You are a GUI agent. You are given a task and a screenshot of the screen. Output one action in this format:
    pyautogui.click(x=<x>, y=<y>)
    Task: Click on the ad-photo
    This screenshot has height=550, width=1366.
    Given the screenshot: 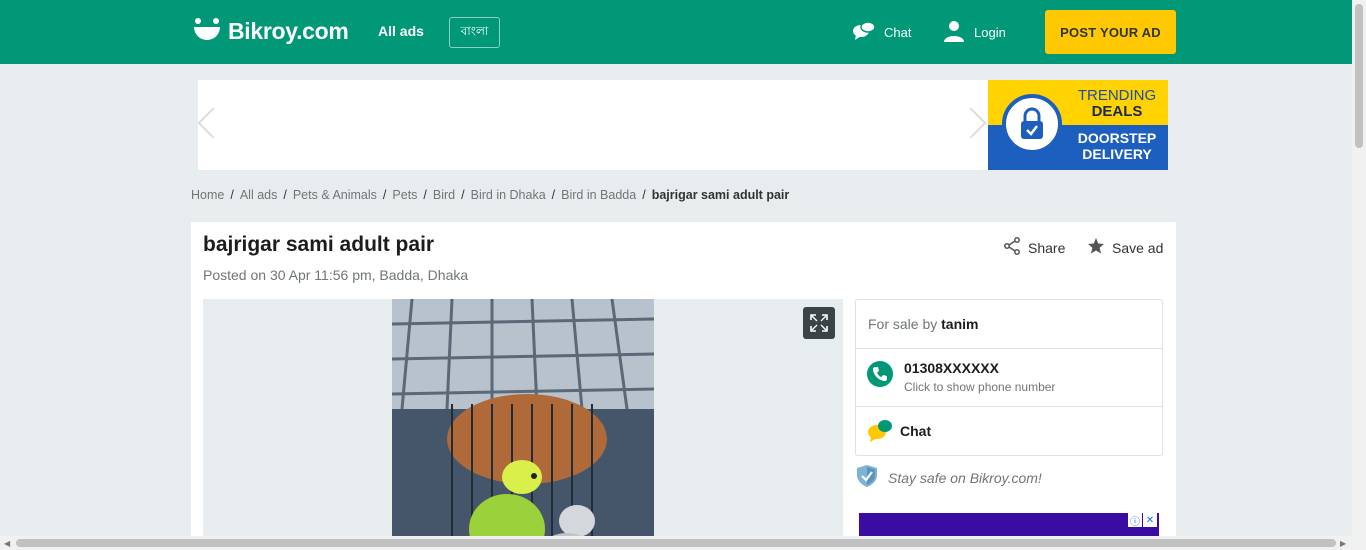 What is the action you would take?
    pyautogui.click(x=523, y=424)
    